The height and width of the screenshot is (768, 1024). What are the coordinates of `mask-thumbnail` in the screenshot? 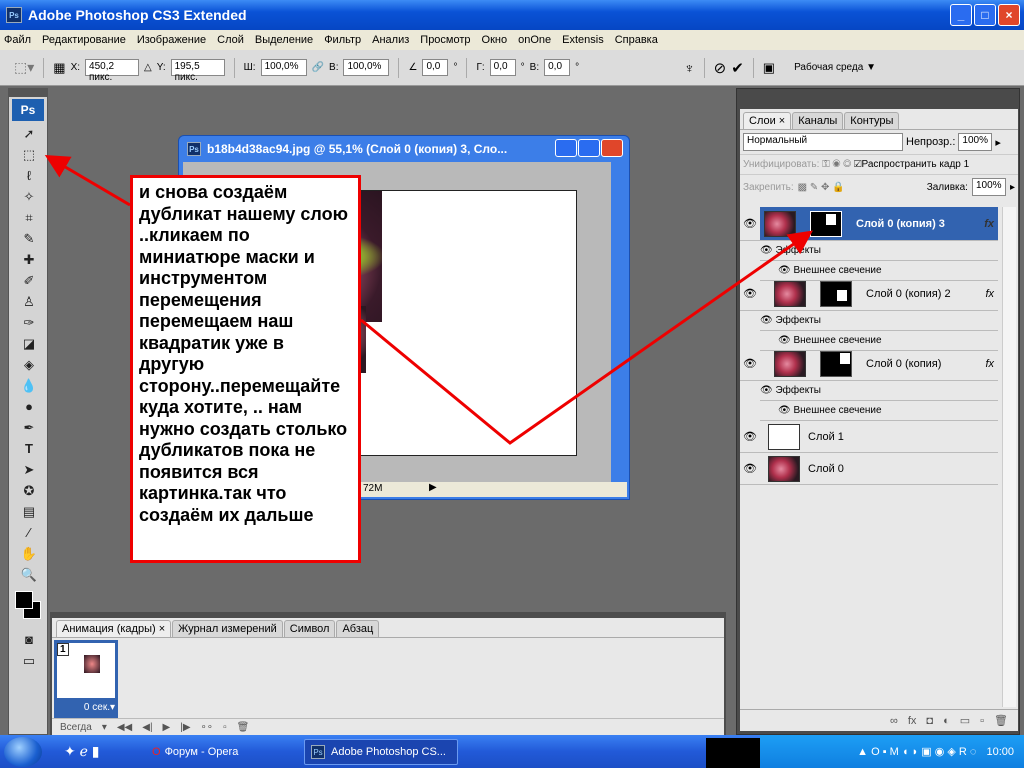 It's located at (826, 223).